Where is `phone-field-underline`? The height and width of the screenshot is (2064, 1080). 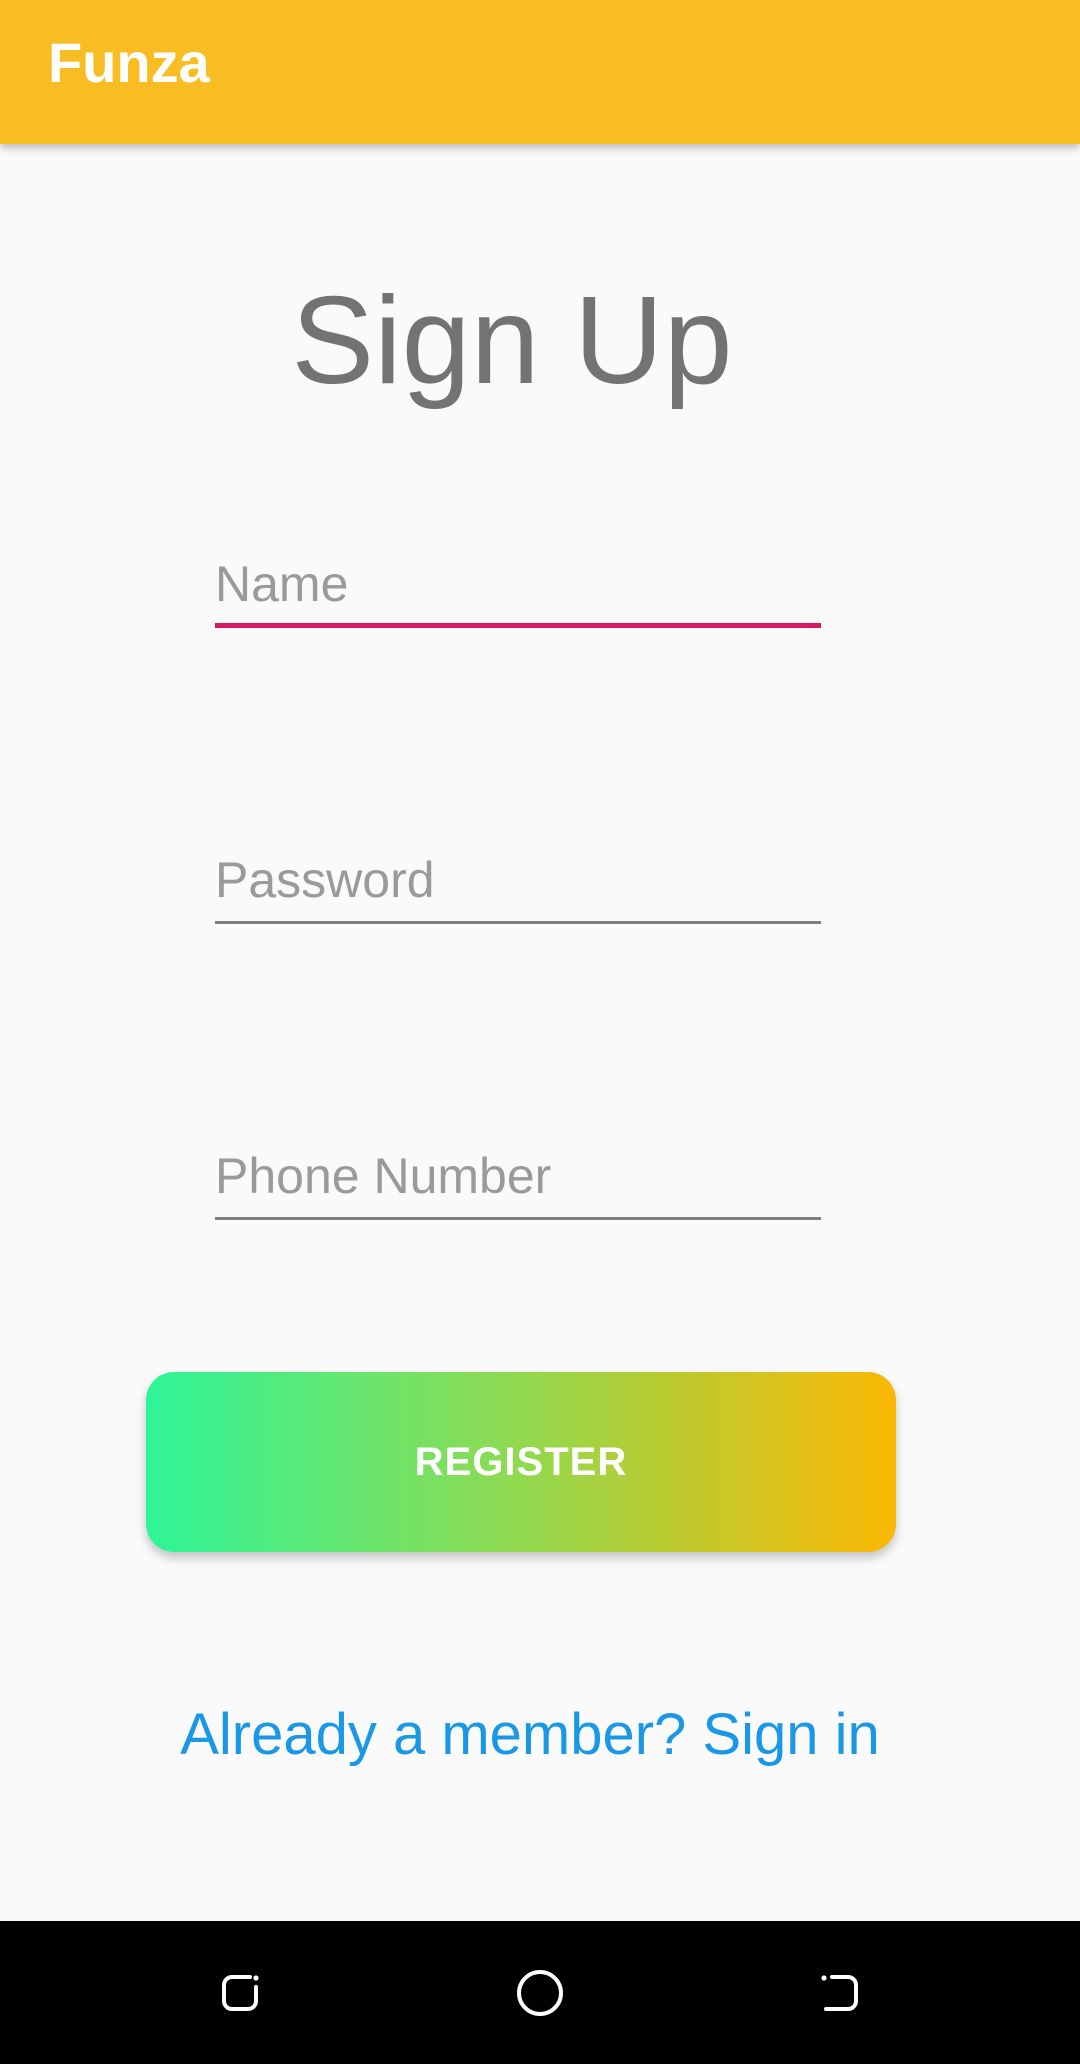
phone-field-underline is located at coordinates (518, 1218).